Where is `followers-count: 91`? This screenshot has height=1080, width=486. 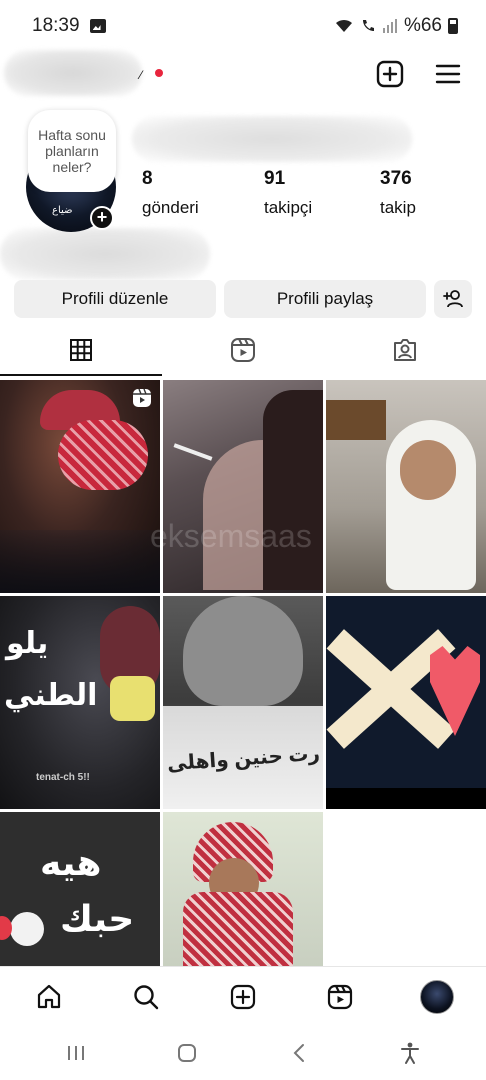 followers-count: 91 is located at coordinates (275, 178).